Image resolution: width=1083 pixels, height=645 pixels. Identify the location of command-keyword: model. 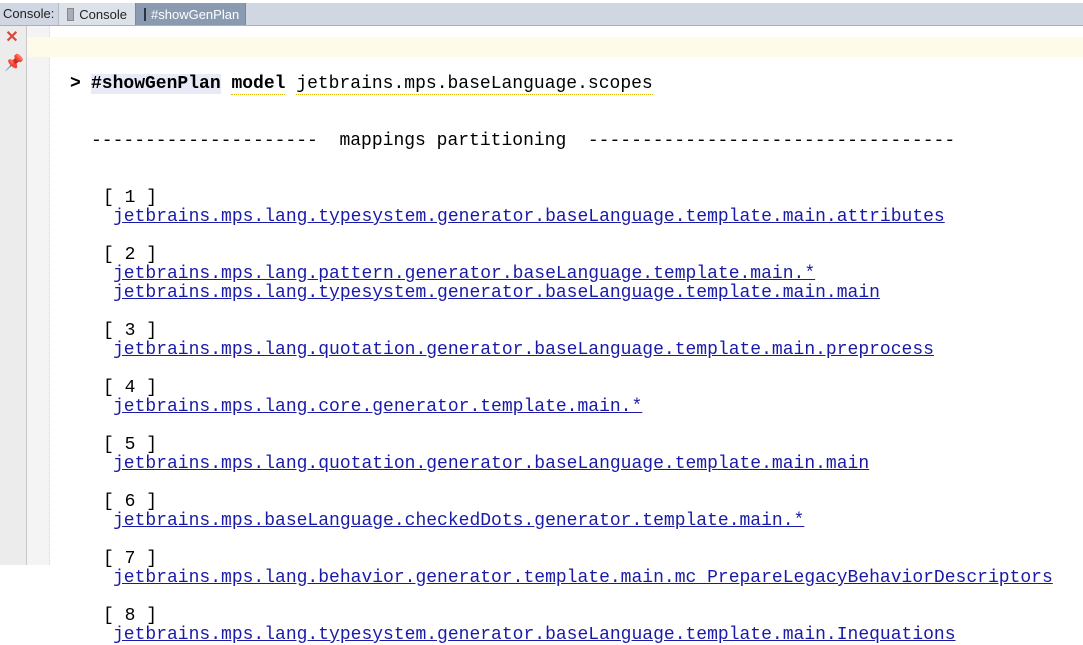
(258, 84).